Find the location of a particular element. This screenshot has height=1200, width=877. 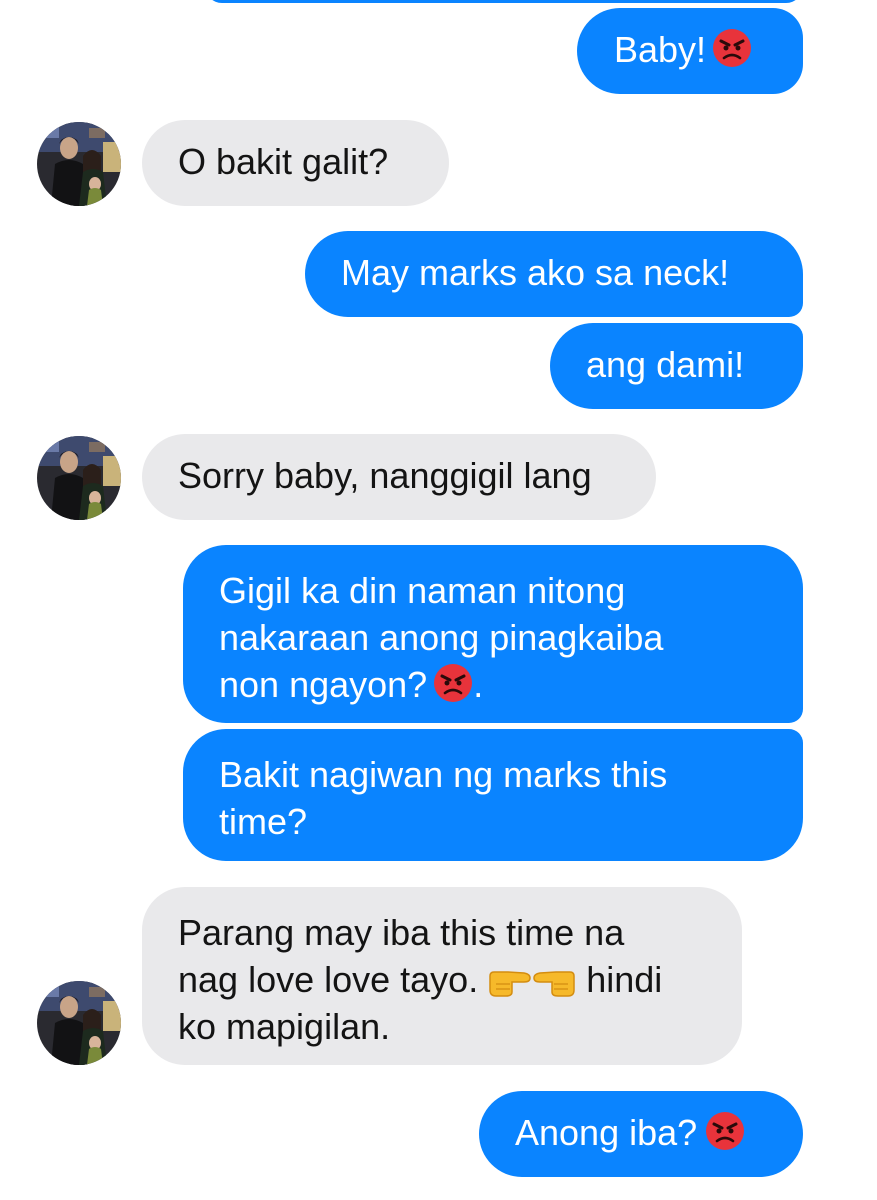

message-text: Sorry baby, nanggigil lang is located at coordinates (385, 475).